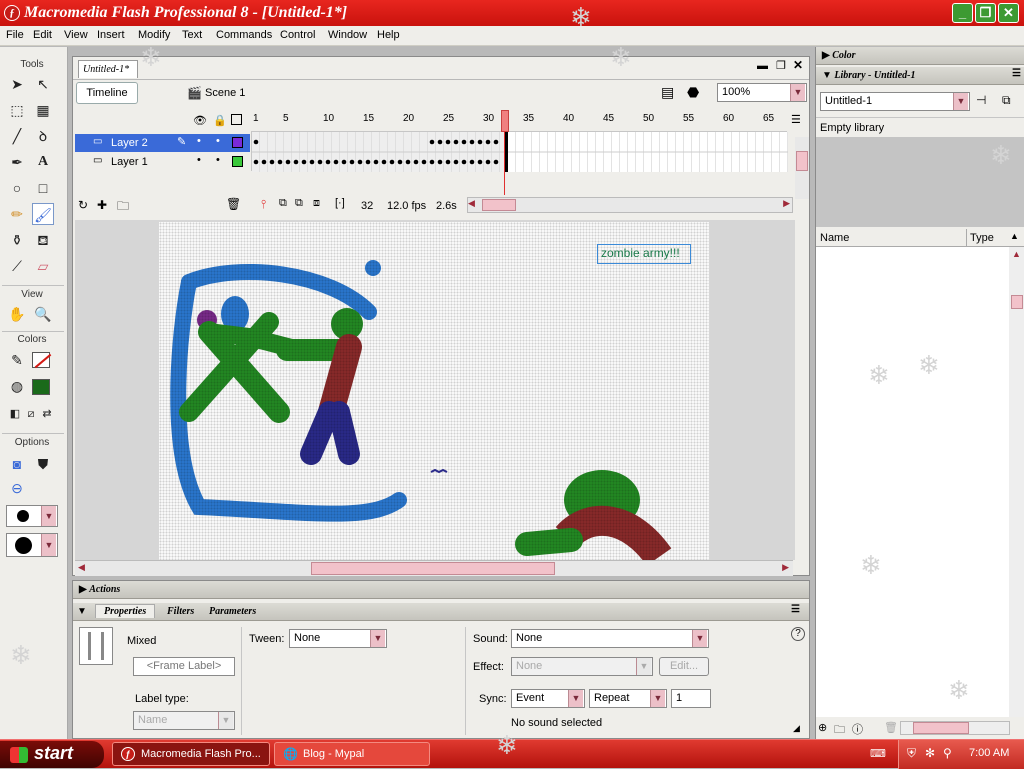 The image size is (1024, 769). What do you see at coordinates (17, 214) in the screenshot?
I see `pencil-tool-icon: ✏` at bounding box center [17, 214].